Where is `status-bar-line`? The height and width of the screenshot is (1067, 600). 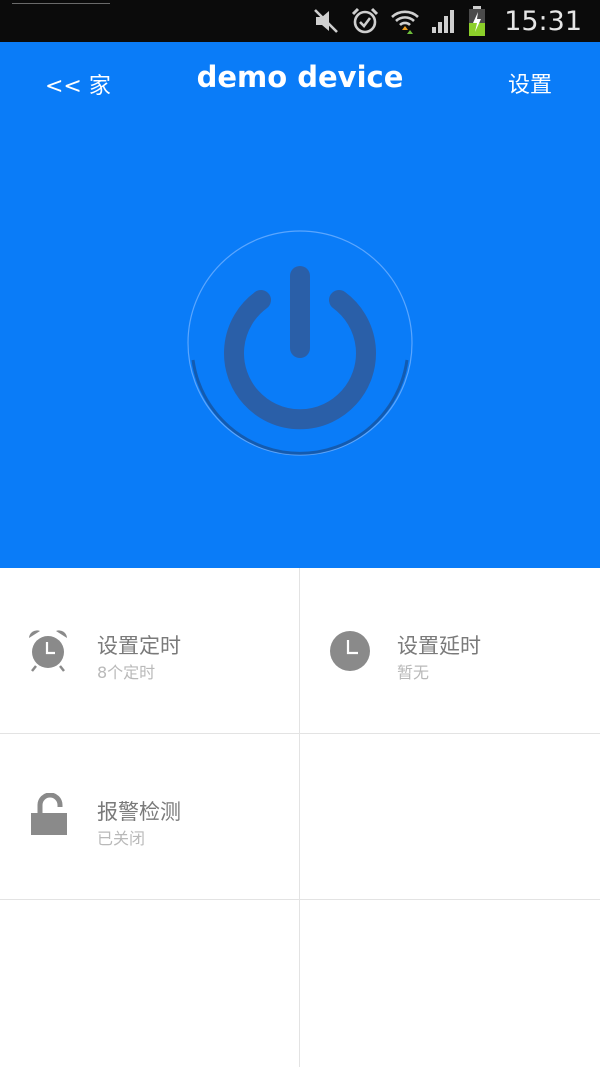 status-bar-line is located at coordinates (61, 3).